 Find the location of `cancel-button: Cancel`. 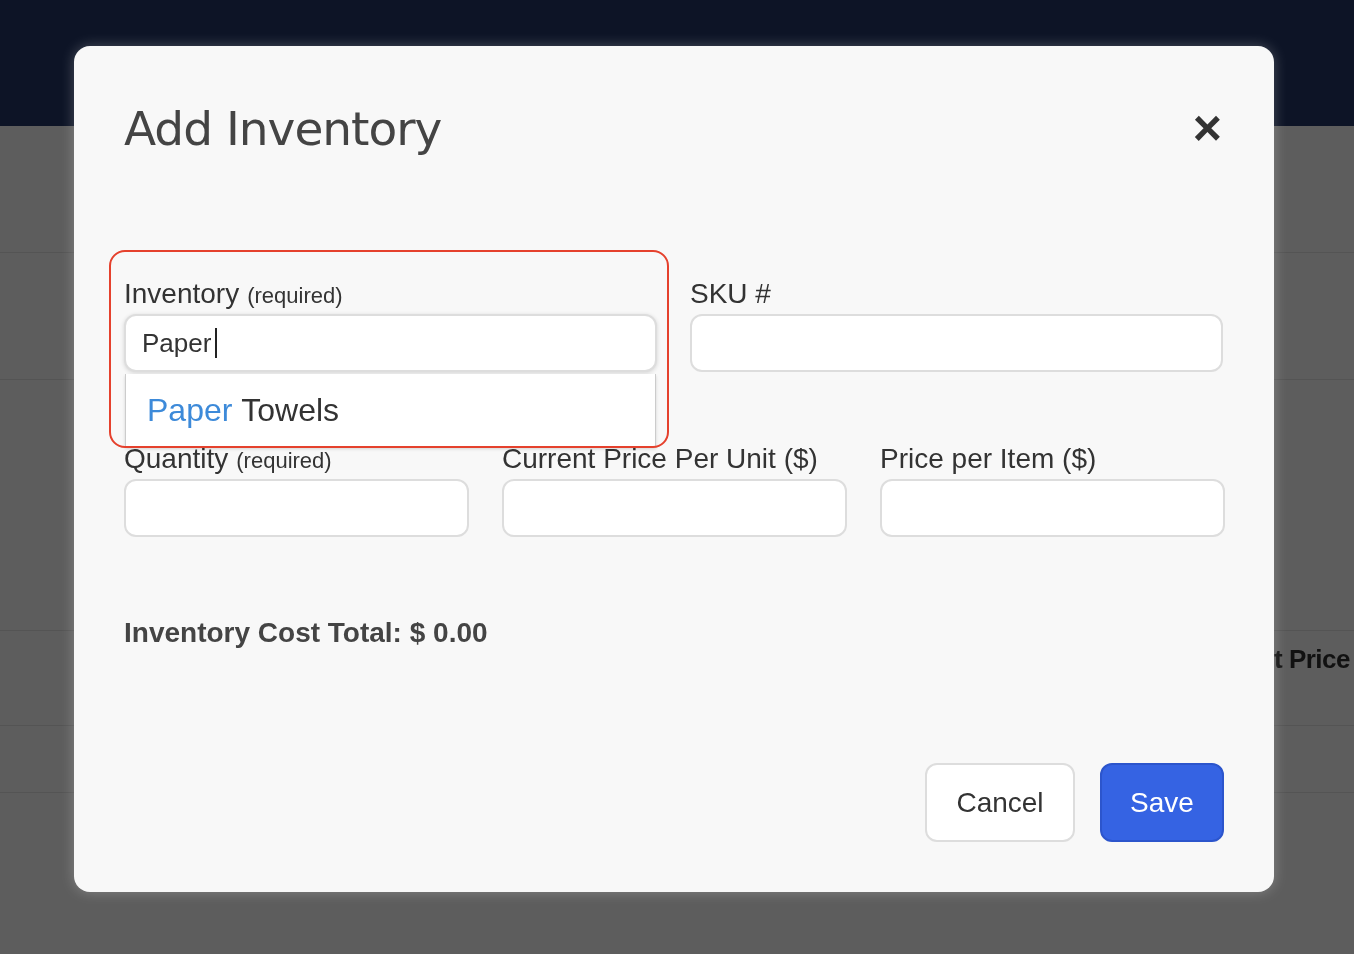

cancel-button: Cancel is located at coordinates (1000, 802).